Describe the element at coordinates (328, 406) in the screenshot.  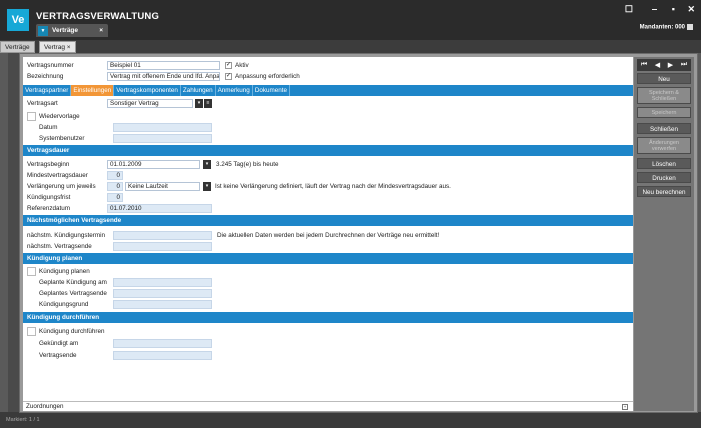
I see `zuordnungen-bar: Zuordnungen +` at that location.